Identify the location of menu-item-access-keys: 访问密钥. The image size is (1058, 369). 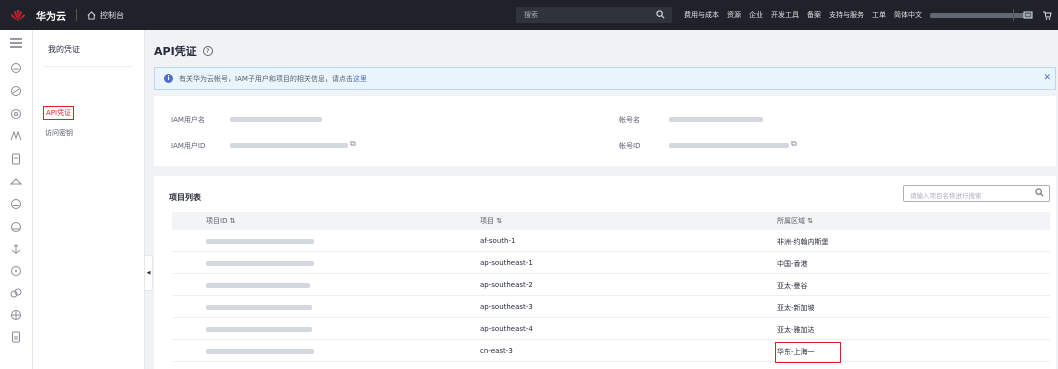
(59, 133).